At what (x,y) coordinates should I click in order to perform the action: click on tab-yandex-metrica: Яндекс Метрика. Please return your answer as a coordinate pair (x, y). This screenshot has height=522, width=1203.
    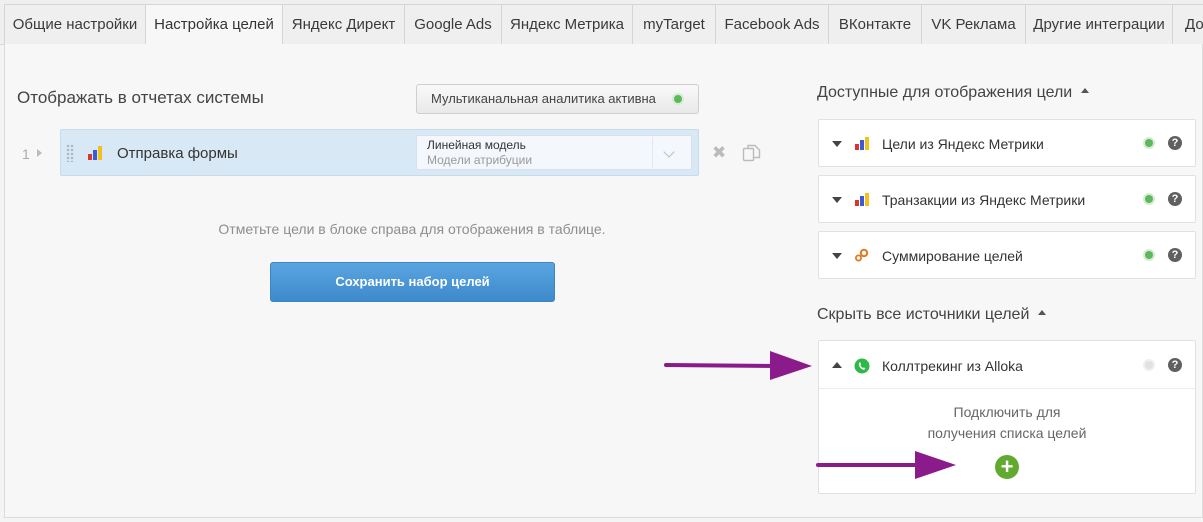
    Looking at the image, I should click on (567, 24).